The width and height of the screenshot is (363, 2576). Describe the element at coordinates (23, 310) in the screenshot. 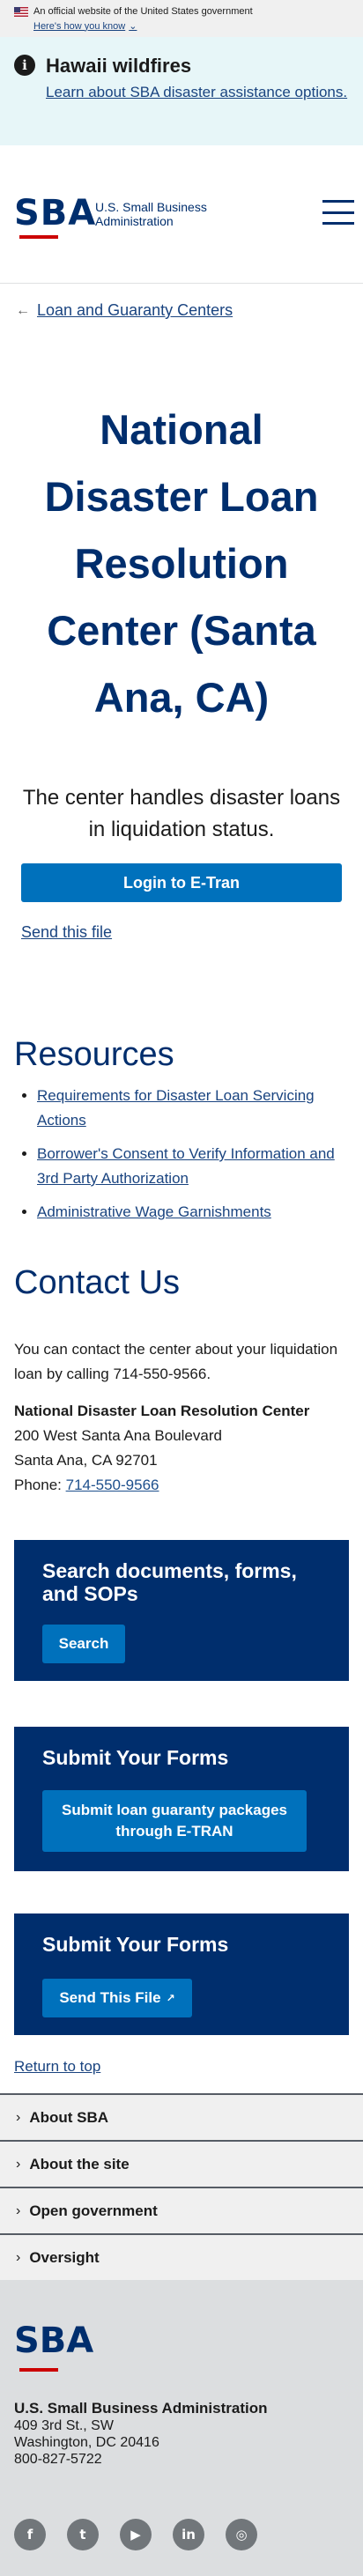

I see `arrow-left-icon: ←` at that location.